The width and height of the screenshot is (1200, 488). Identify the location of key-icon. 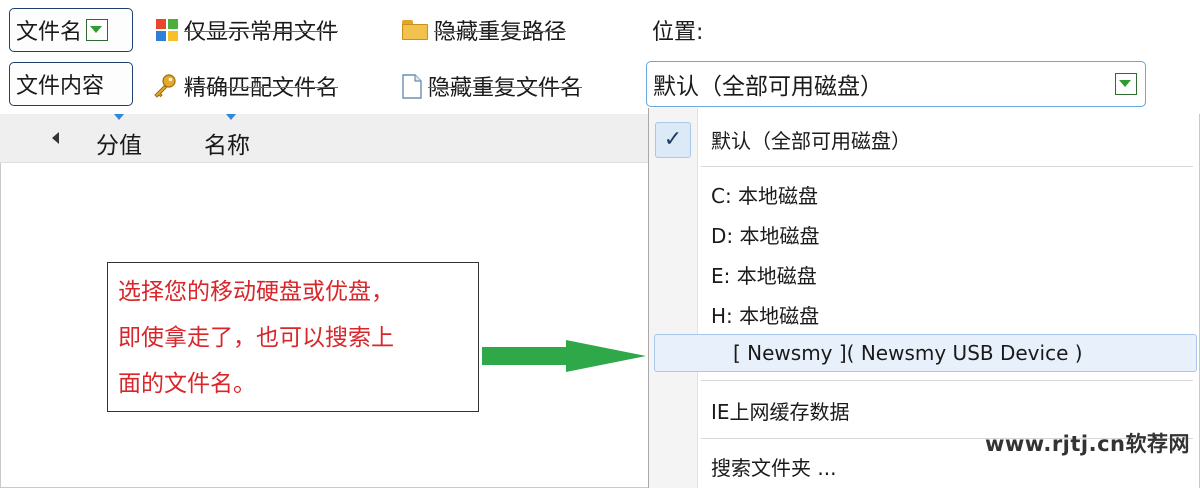
(165, 86).